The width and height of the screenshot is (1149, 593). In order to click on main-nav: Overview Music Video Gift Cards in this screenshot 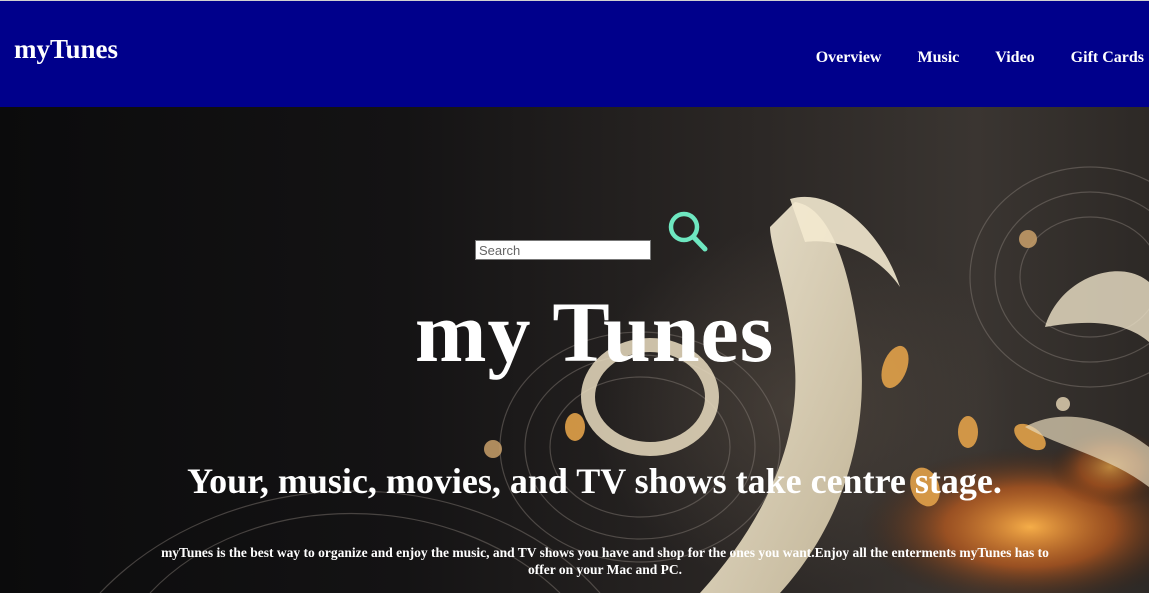, I will do `click(962, 58)`.